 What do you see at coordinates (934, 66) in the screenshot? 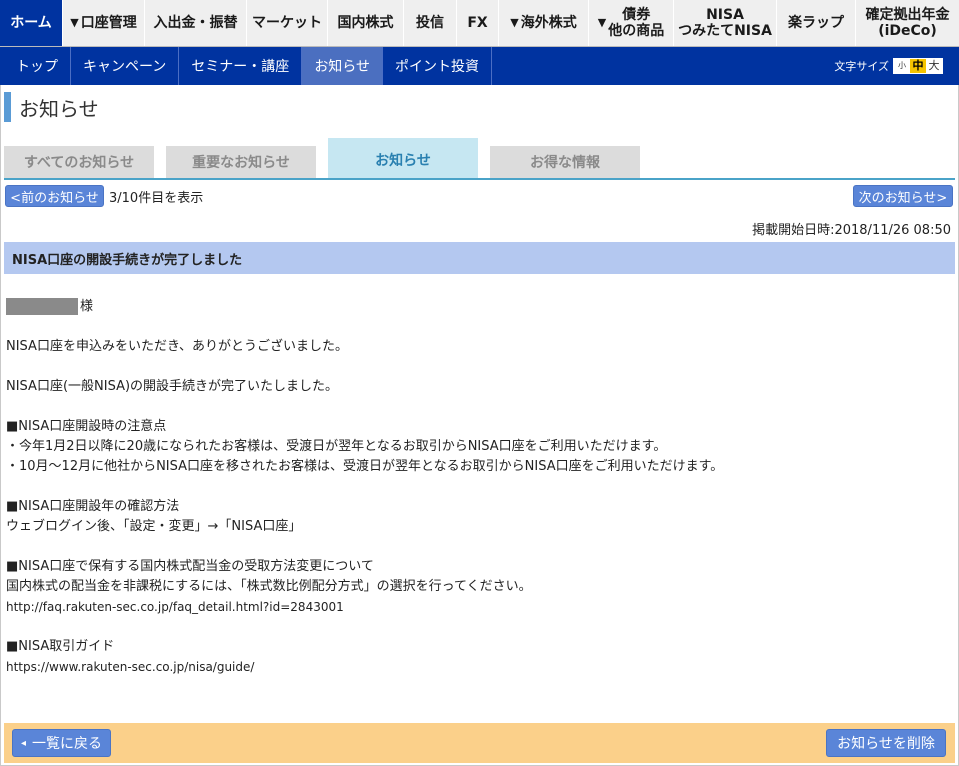
I see `font-size-large: 大` at bounding box center [934, 66].